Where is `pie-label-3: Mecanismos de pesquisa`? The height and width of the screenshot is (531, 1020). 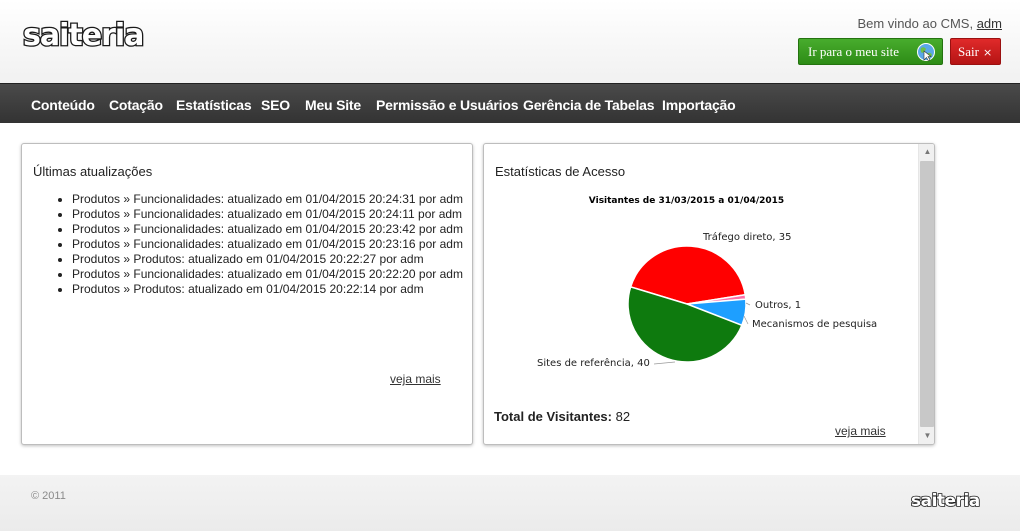 pie-label-3: Mecanismos de pesquisa is located at coordinates (814, 324).